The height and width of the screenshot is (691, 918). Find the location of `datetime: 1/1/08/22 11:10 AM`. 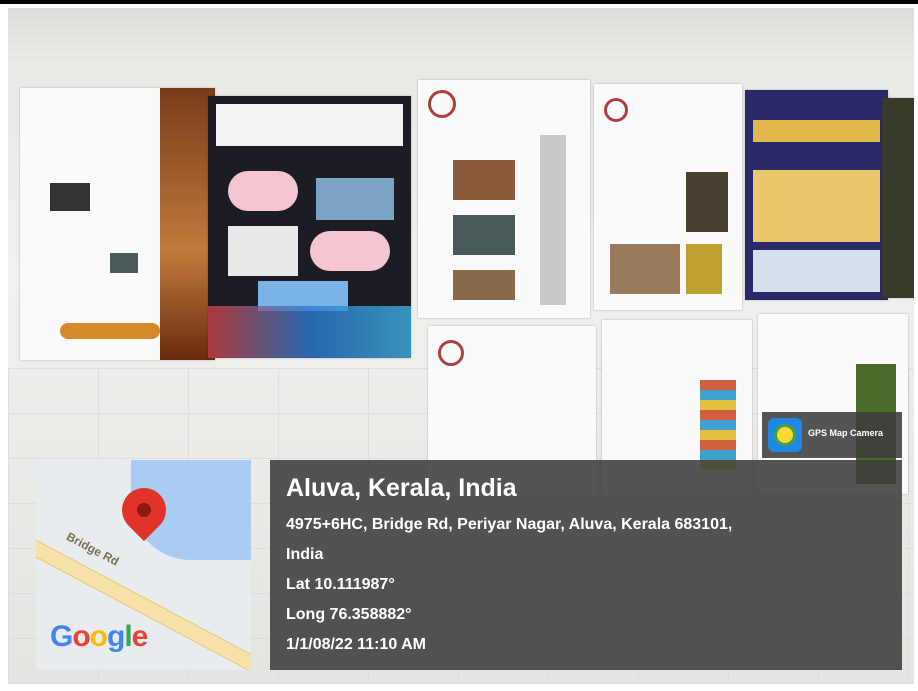

datetime: 1/1/08/22 11:10 AM is located at coordinates (356, 644).